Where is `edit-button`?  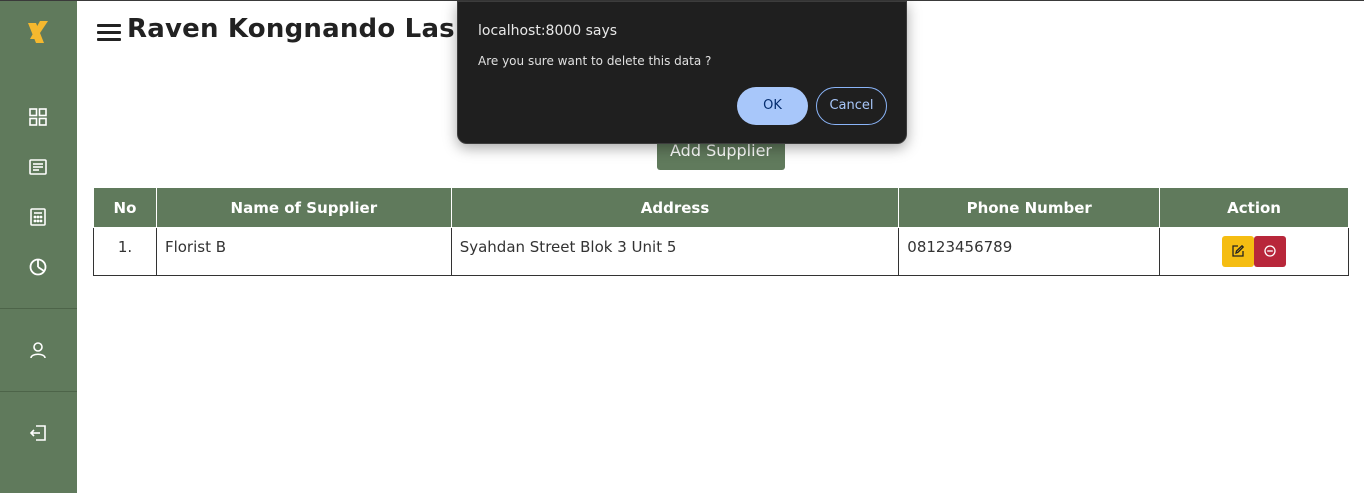
edit-button is located at coordinates (1238, 251).